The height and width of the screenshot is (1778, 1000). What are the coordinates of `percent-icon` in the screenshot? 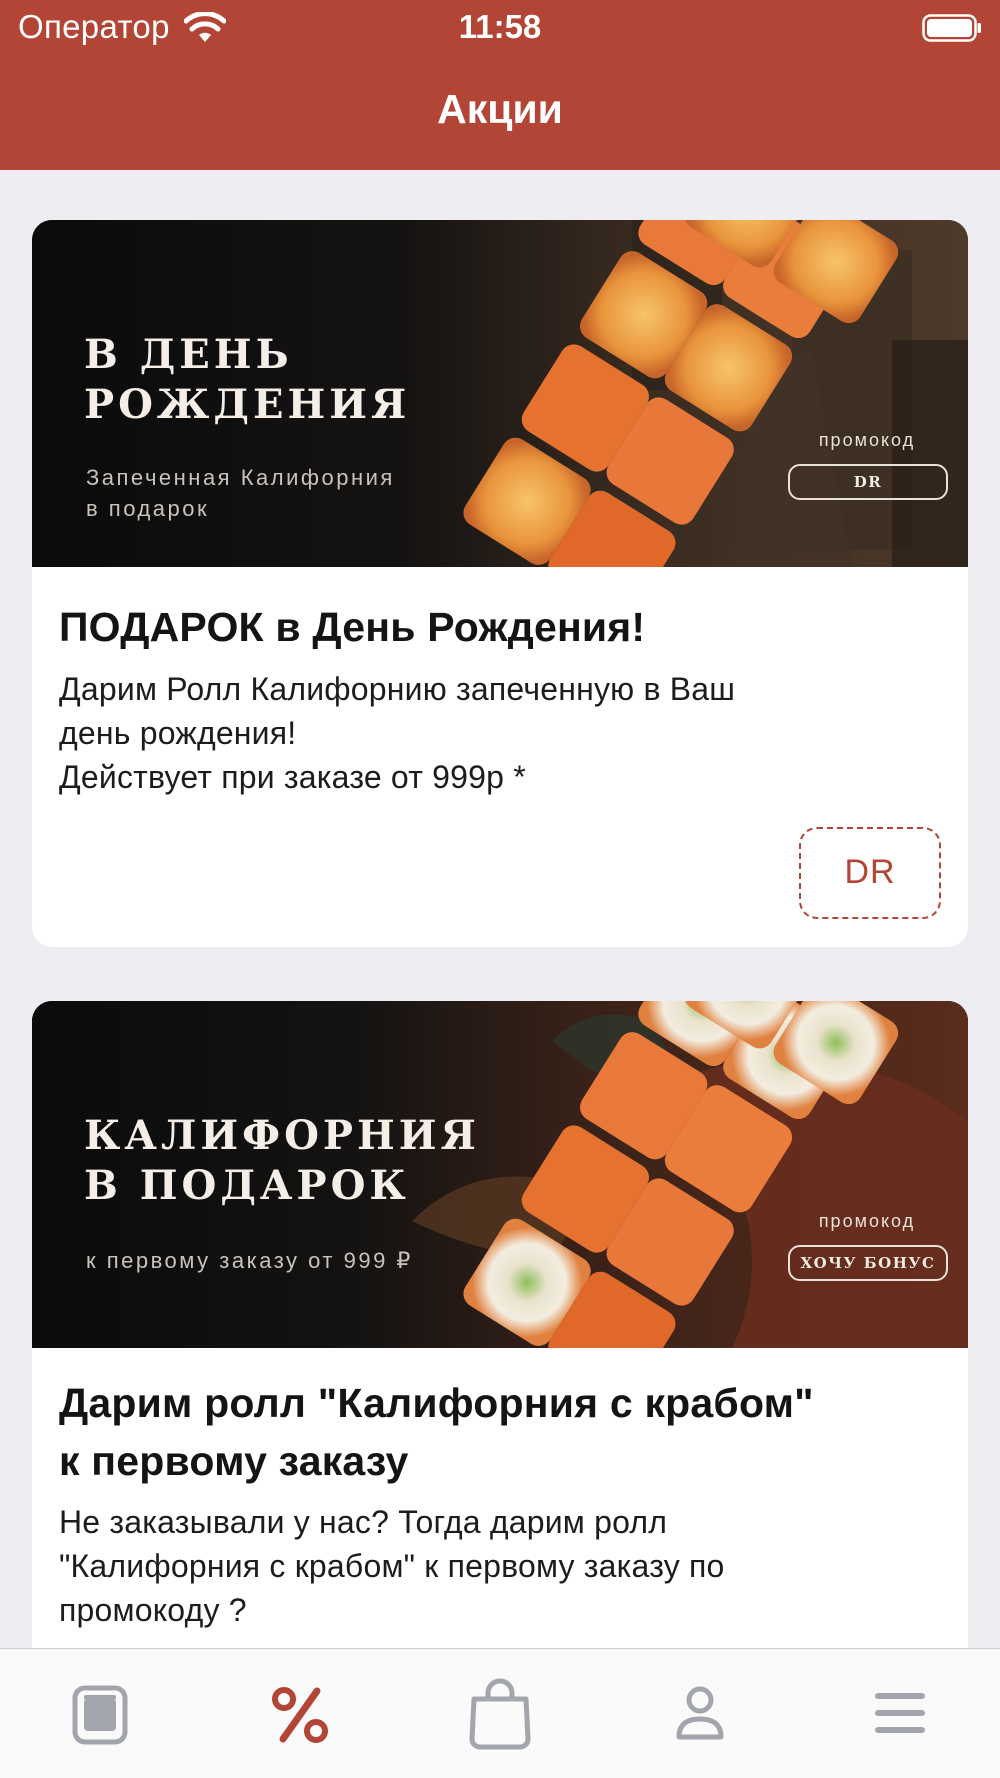 It's located at (300, 1715).